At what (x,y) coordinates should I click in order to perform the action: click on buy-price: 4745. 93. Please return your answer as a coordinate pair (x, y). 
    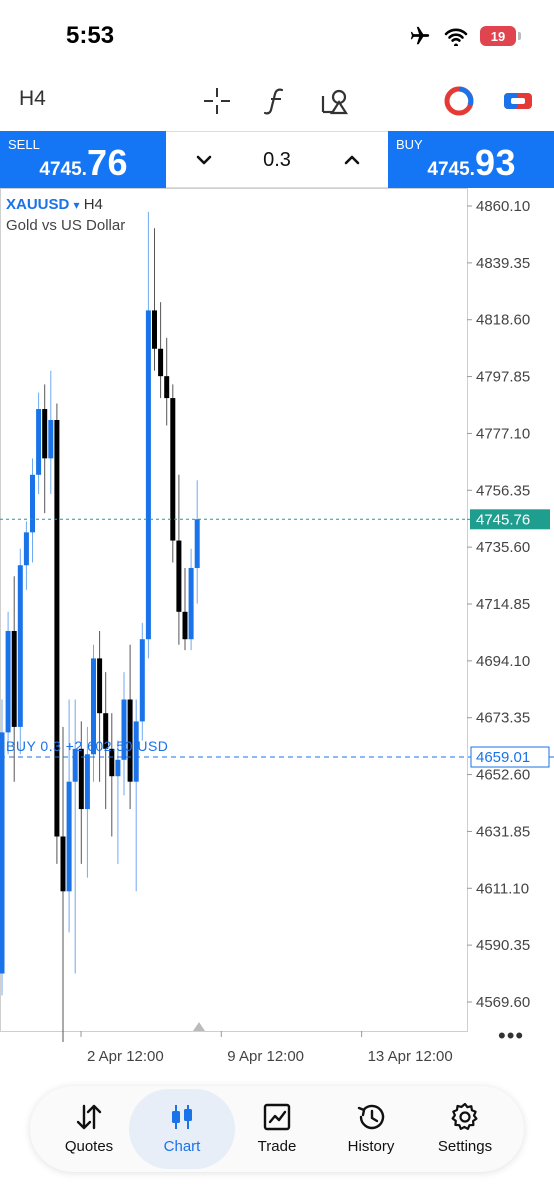
    Looking at the image, I should click on (471, 162).